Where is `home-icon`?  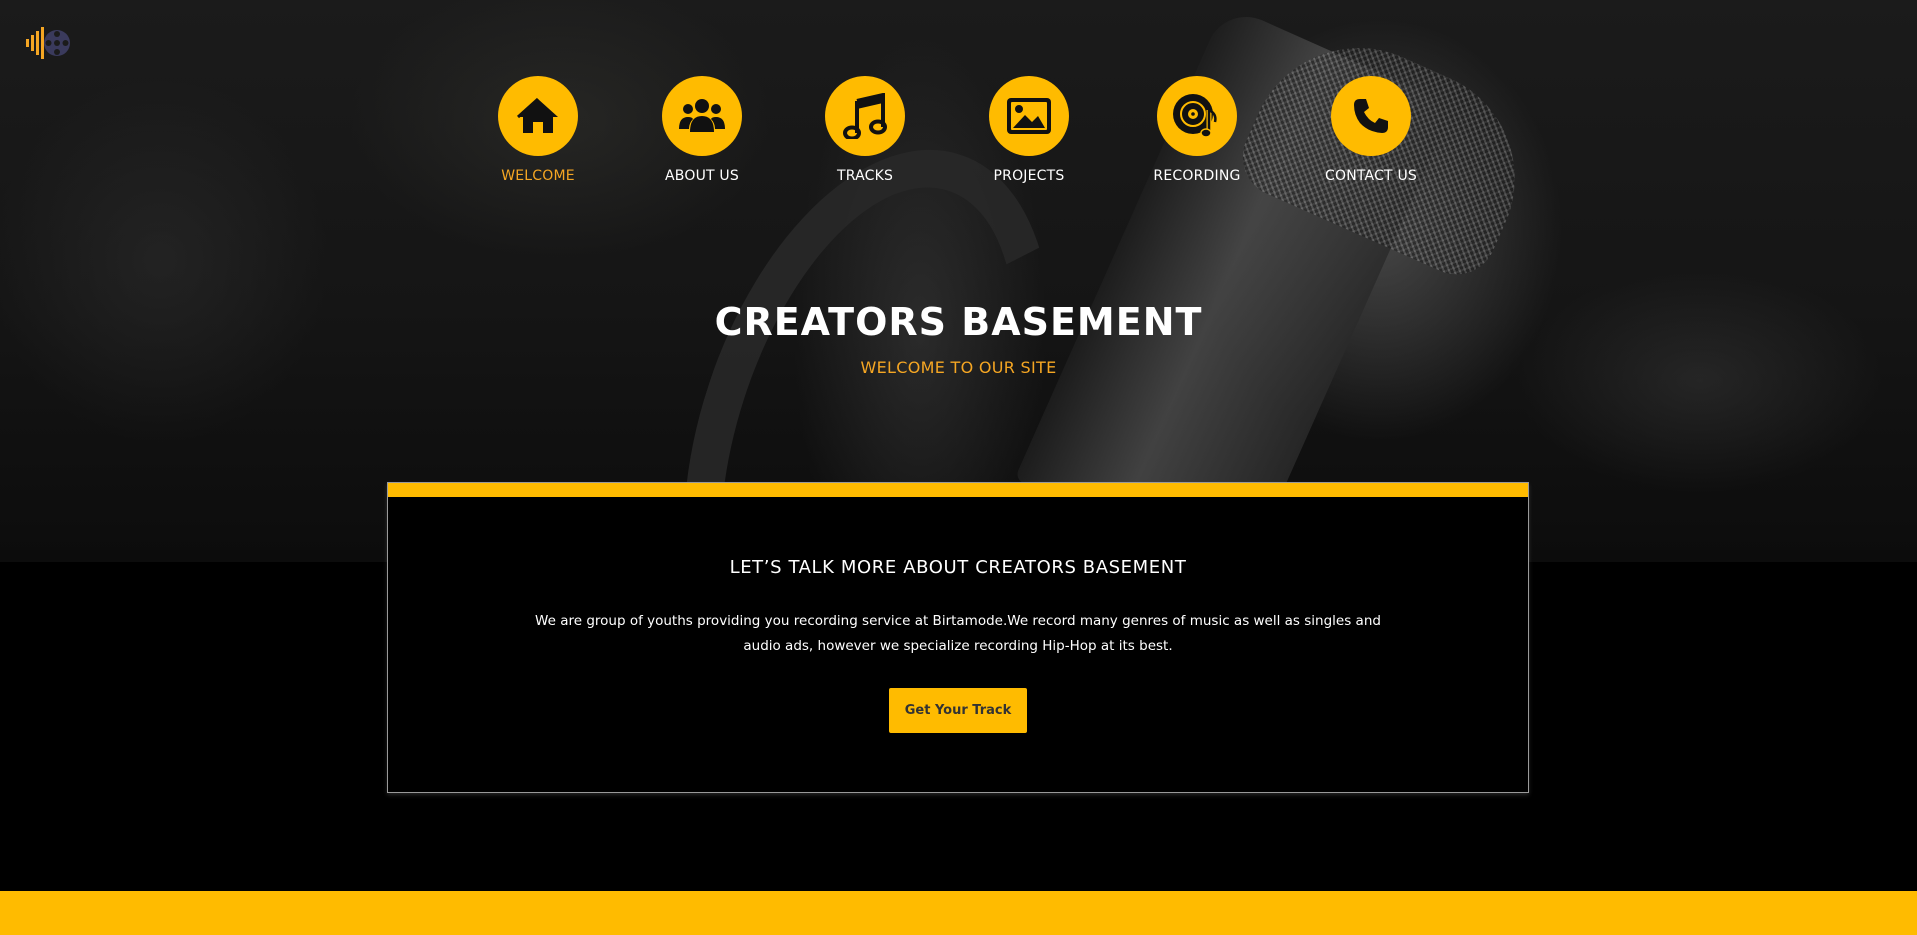 home-icon is located at coordinates (537, 115).